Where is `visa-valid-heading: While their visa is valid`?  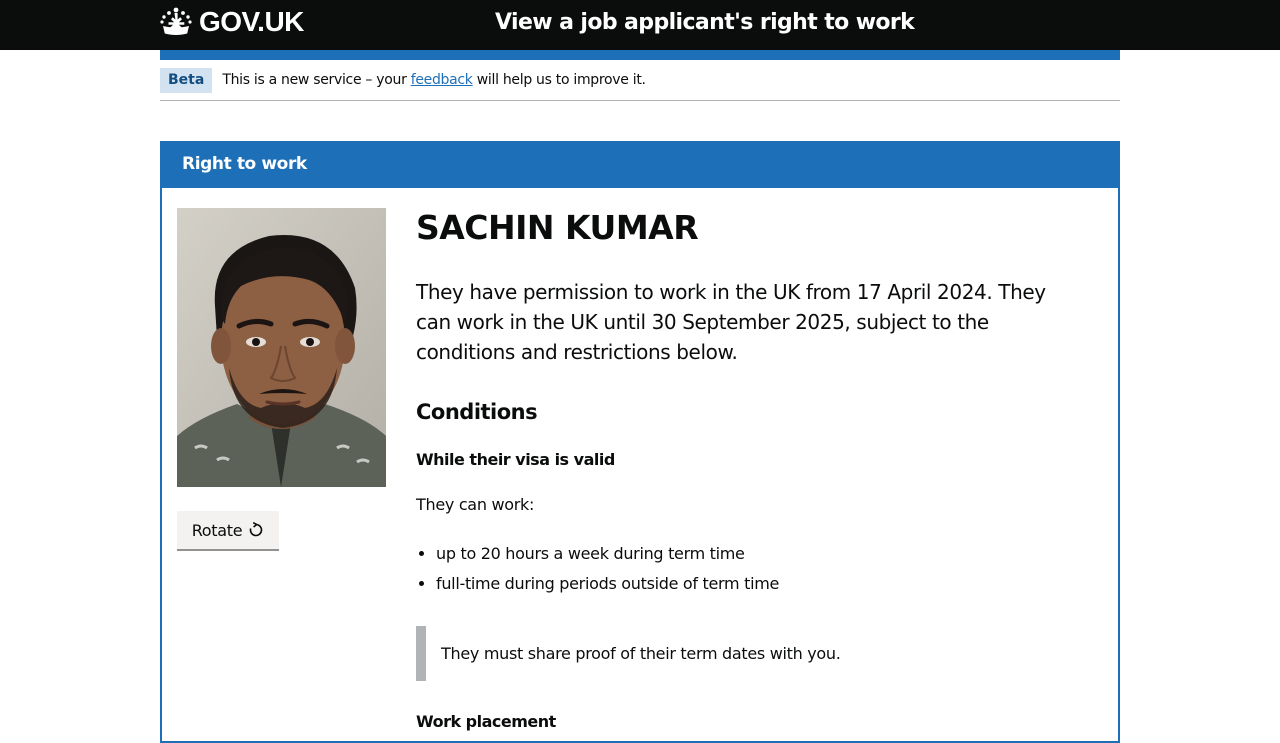
visa-valid-heading: While their visa is valid is located at coordinates (515, 459).